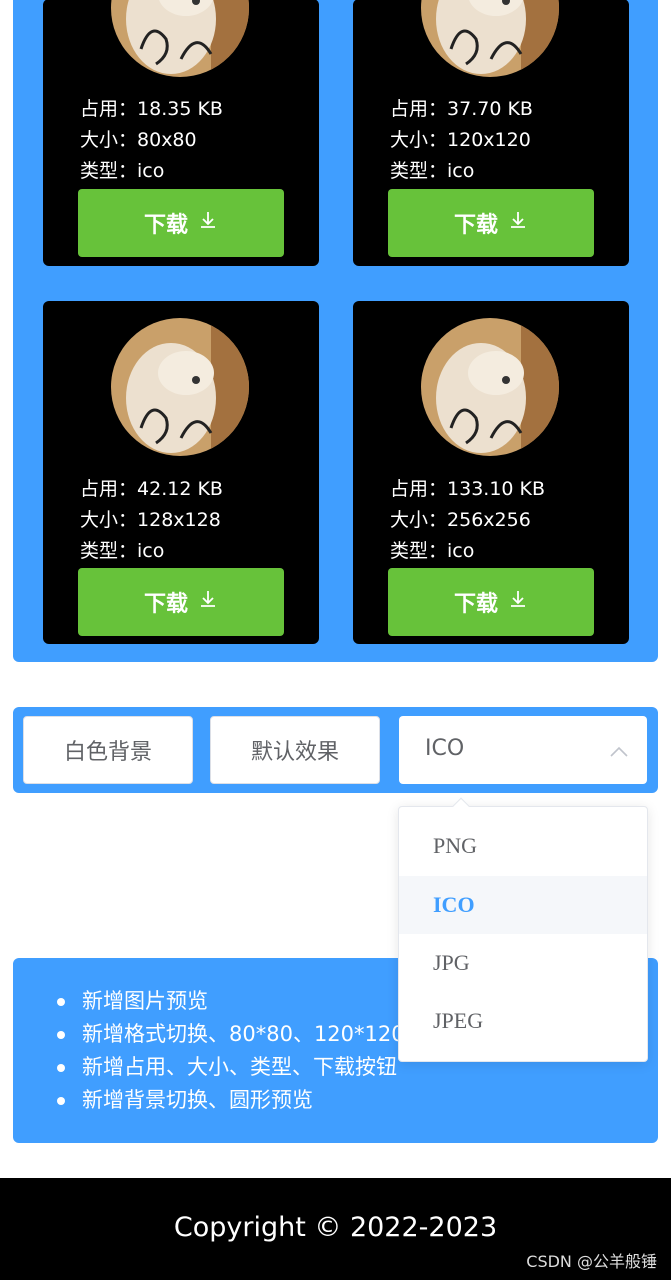 This screenshot has height=1280, width=671. I want to click on card-meta: 占用：18.35 KB 大小：80x80 类型：ico, so click(151, 140).